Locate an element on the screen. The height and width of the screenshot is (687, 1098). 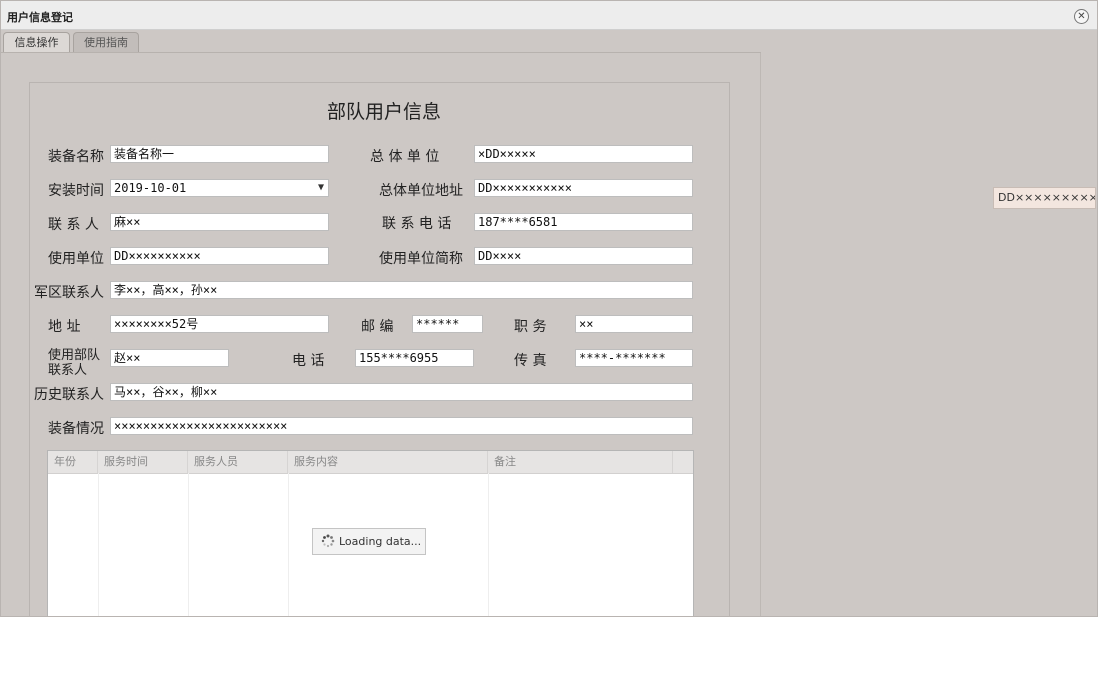
postcode-field: ****** is located at coordinates (447, 324).